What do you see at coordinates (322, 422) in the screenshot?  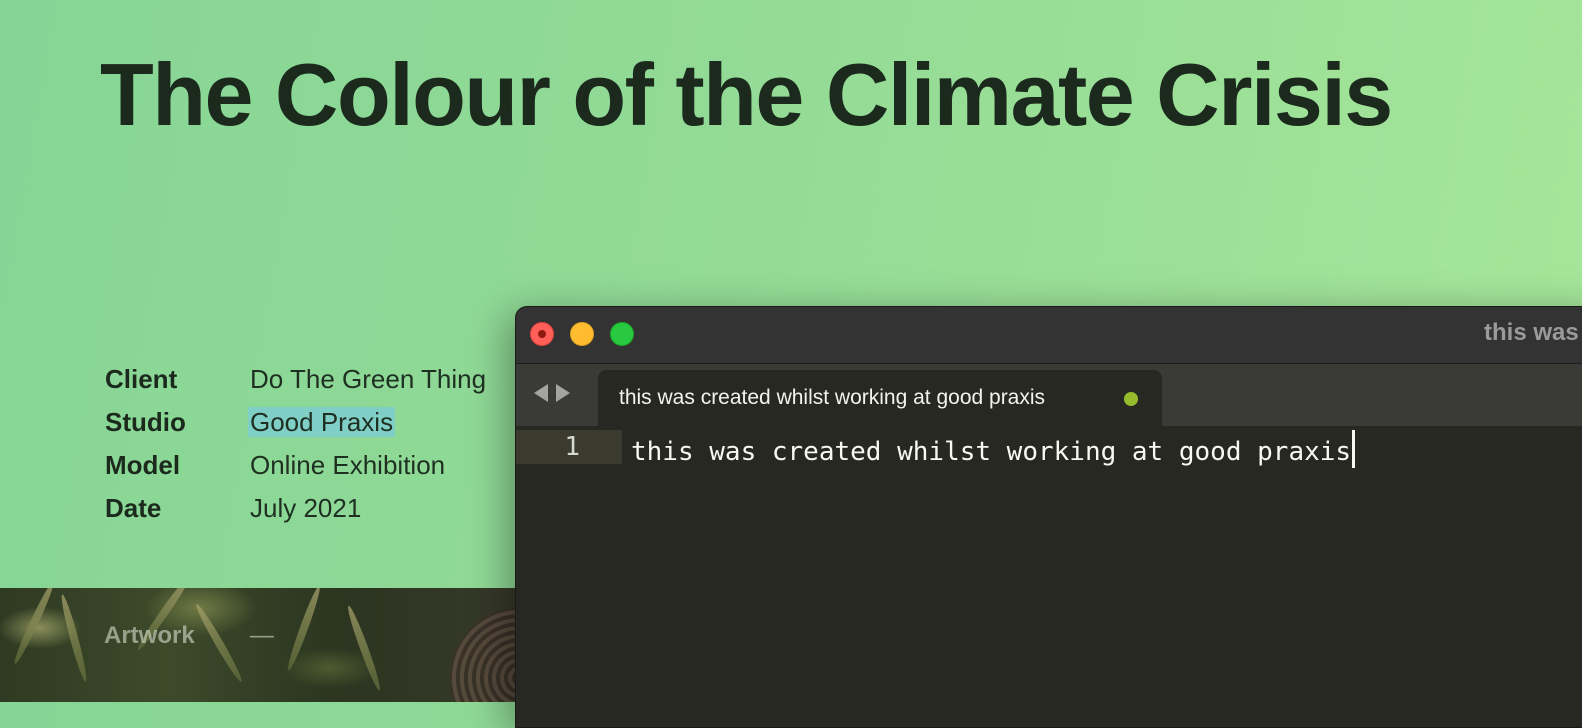 I see `selected-text-highlight: Good Praxis` at bounding box center [322, 422].